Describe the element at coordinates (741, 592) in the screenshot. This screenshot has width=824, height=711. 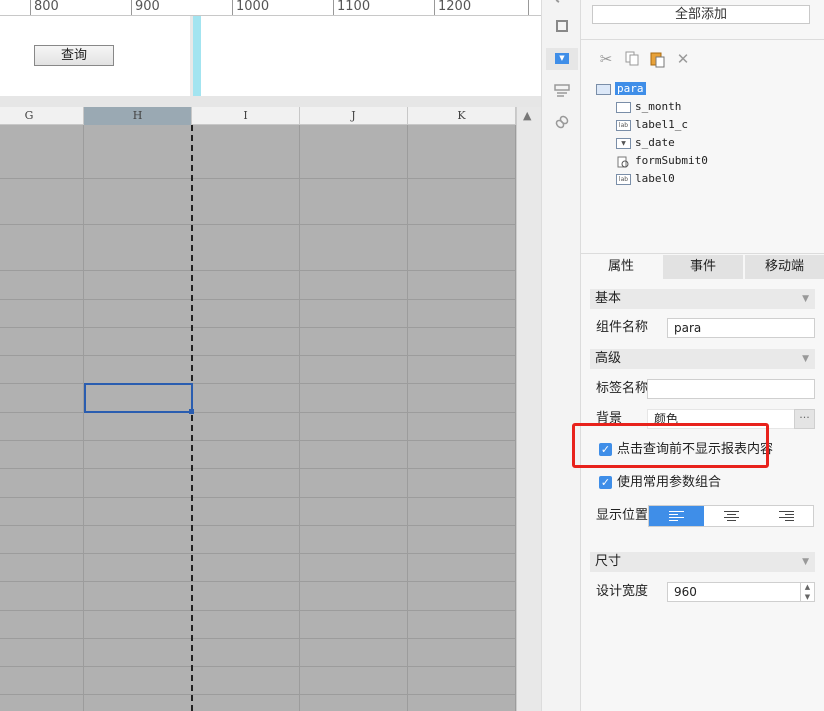
I see `design-width-input: 960` at that location.